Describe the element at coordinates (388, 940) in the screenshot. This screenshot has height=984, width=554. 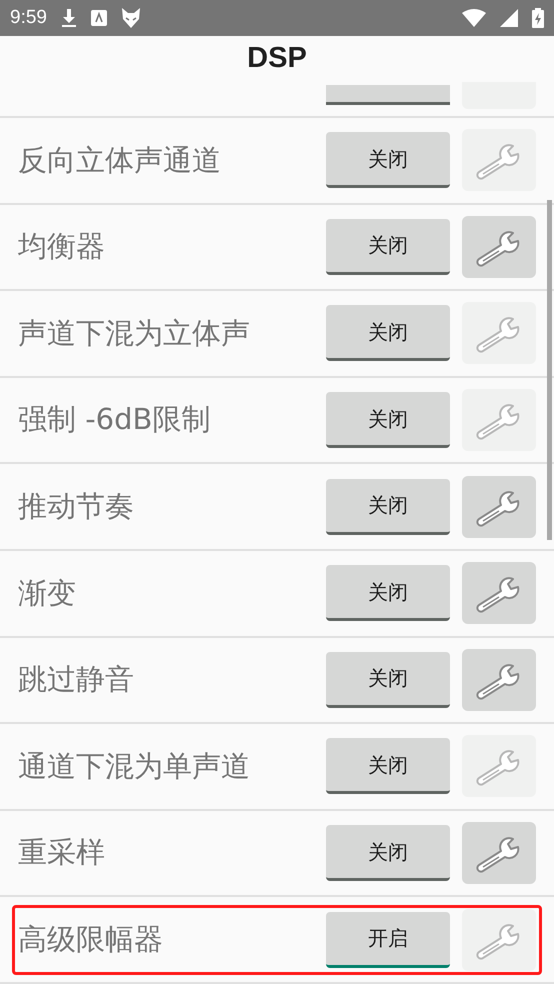
I see `toggle-button: 开启` at that location.